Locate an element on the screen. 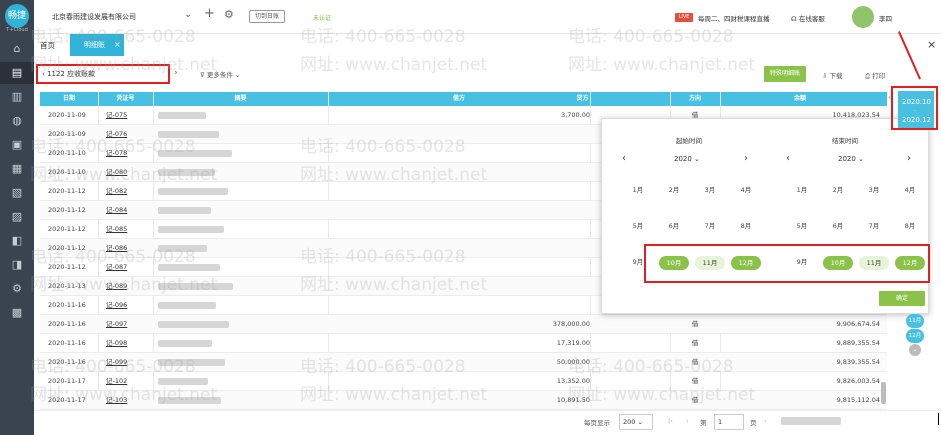 This screenshot has width=941, height=435. cell-voucher-link: 记-076 is located at coordinates (128, 134).